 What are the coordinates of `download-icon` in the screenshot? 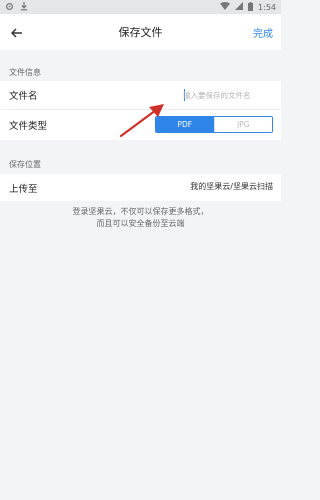 It's located at (24, 7).